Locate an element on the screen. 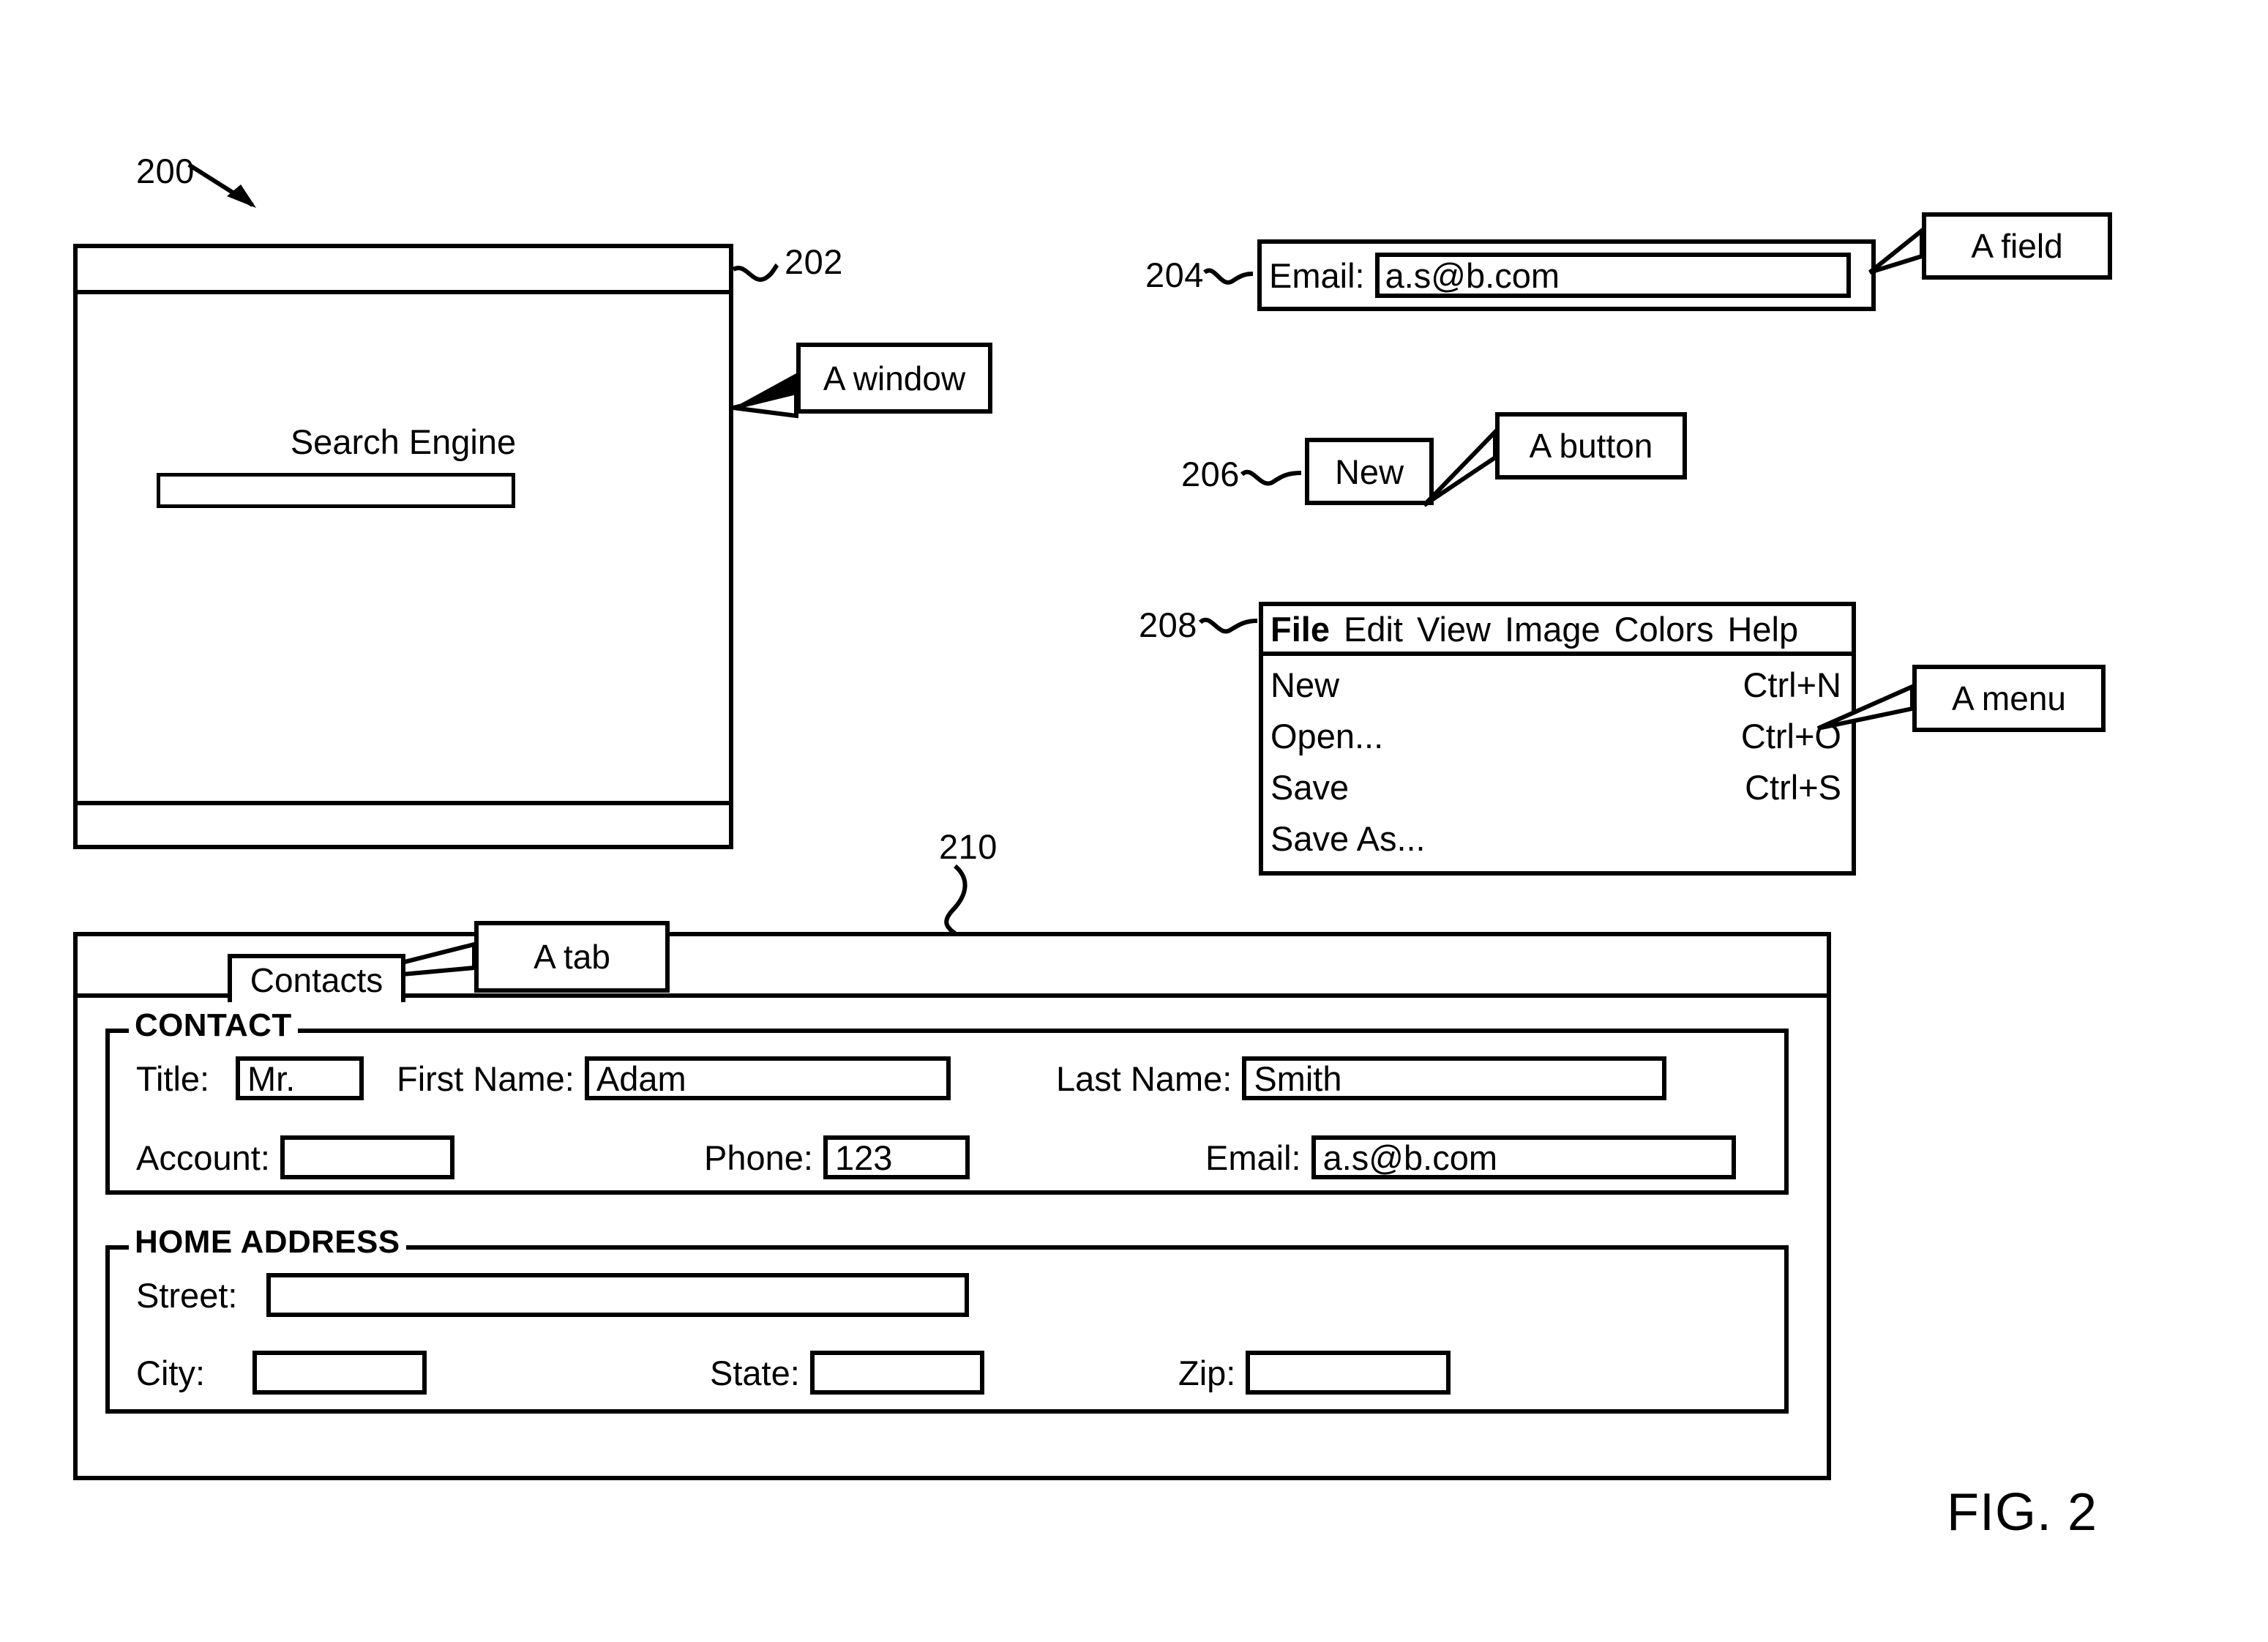 This screenshot has width=2268, height=1642. menu-entry-save-label: Save is located at coordinates (1310, 787).